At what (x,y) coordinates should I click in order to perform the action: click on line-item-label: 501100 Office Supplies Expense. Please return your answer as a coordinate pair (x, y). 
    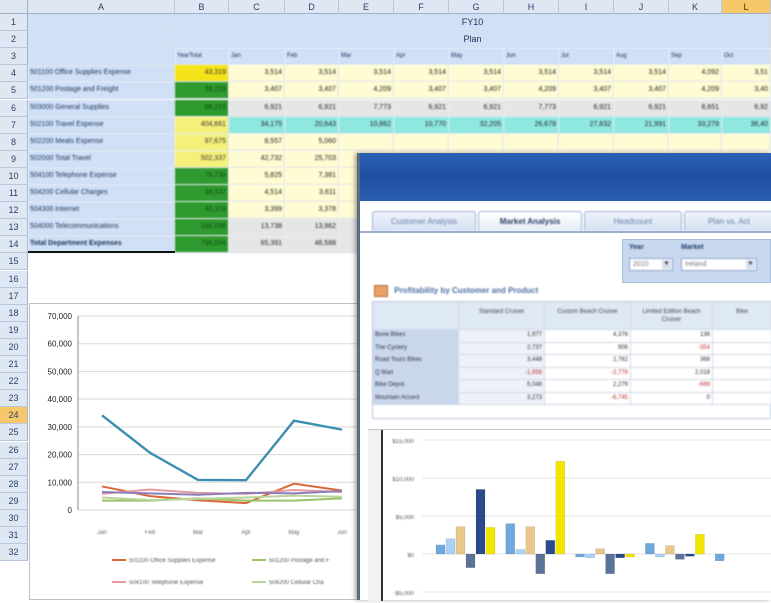
    Looking at the image, I should click on (101, 74).